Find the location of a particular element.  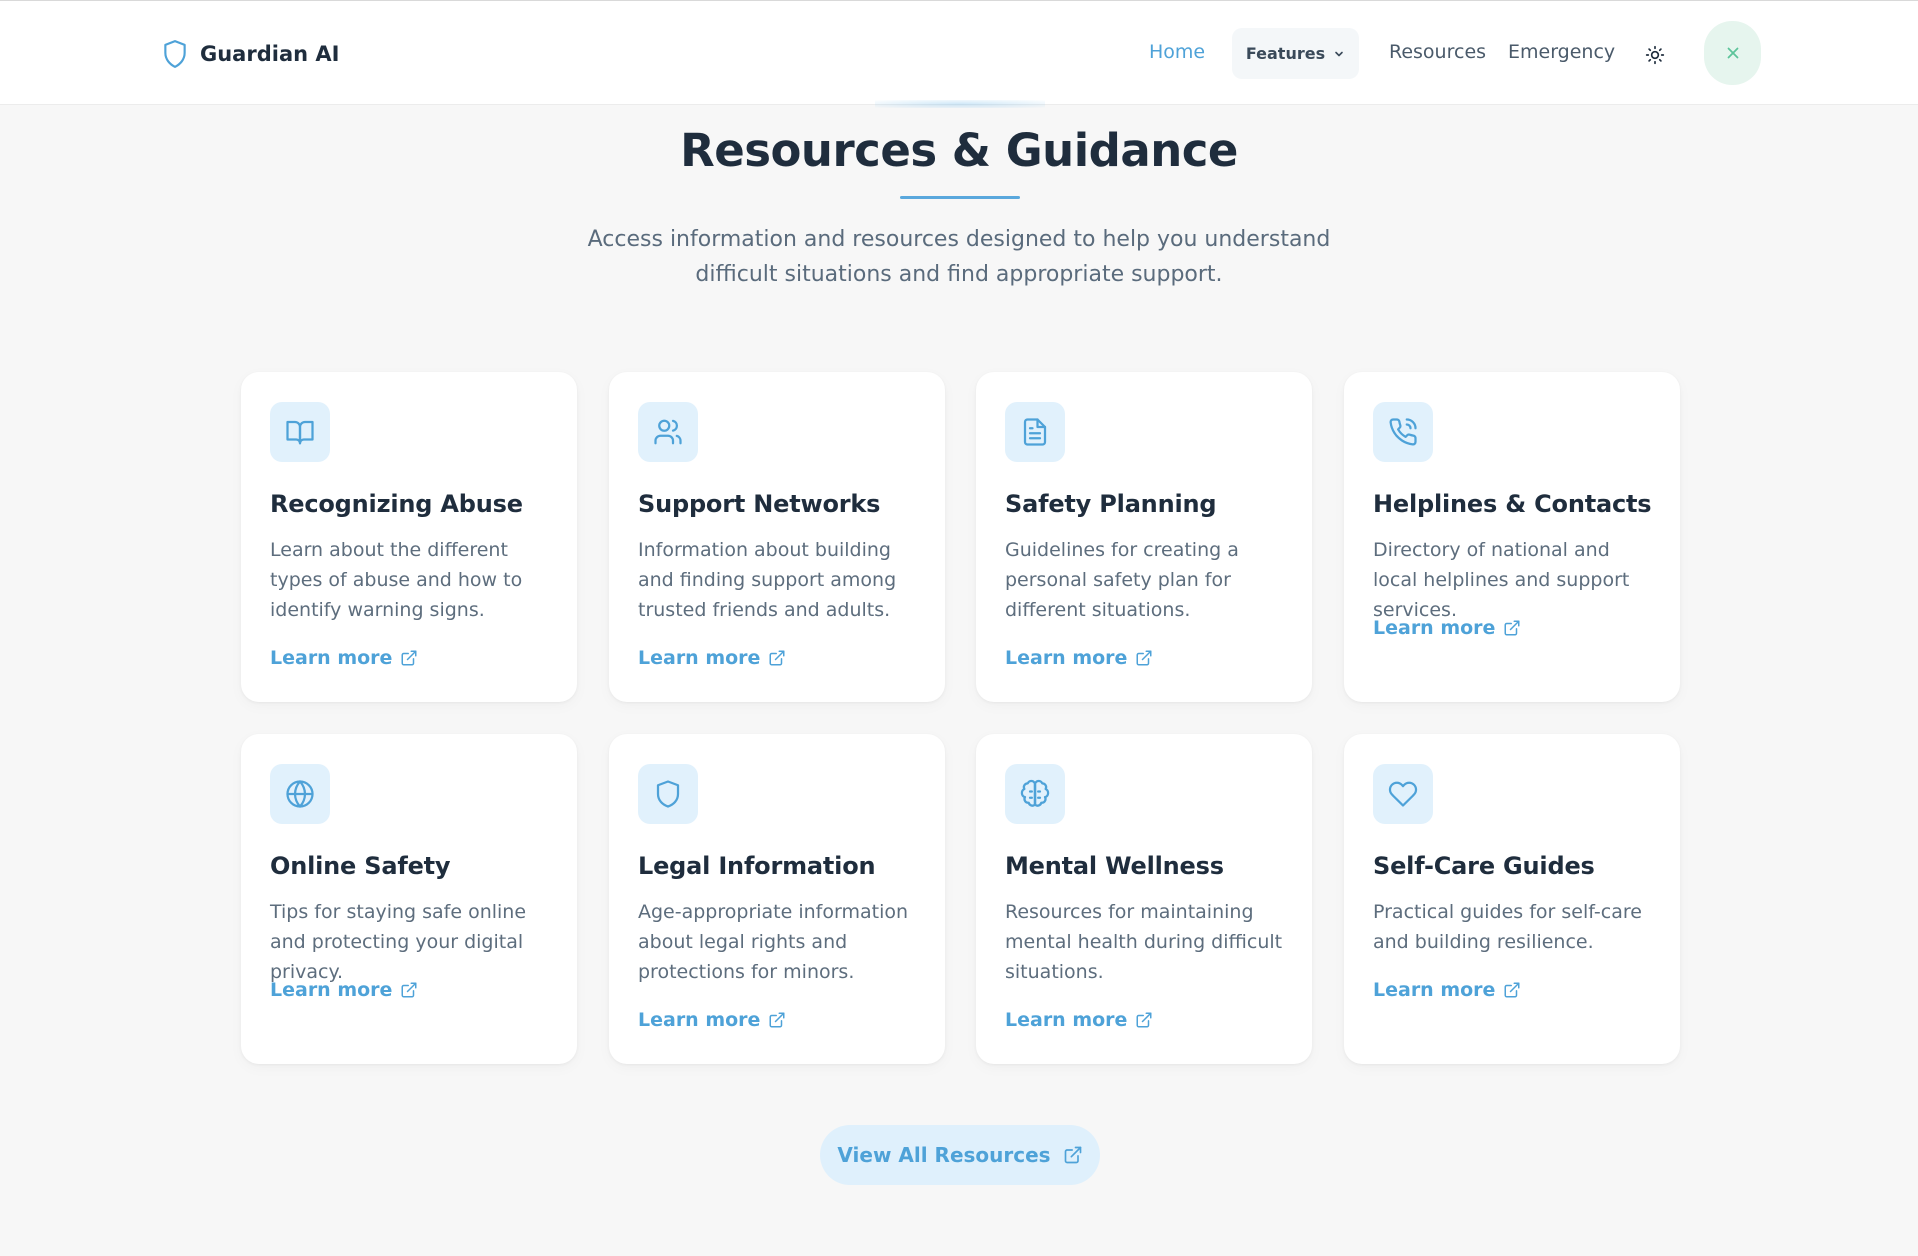

brand-logo: Guardian AI is located at coordinates (250, 54).